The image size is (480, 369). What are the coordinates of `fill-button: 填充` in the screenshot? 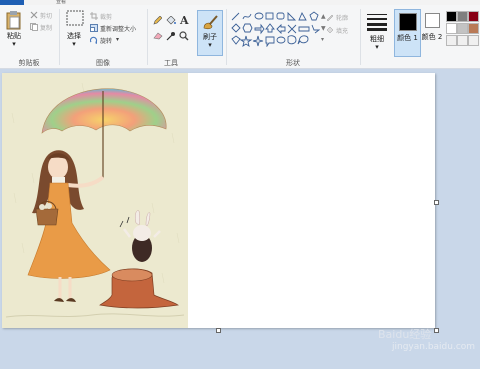 It's located at (342, 30).